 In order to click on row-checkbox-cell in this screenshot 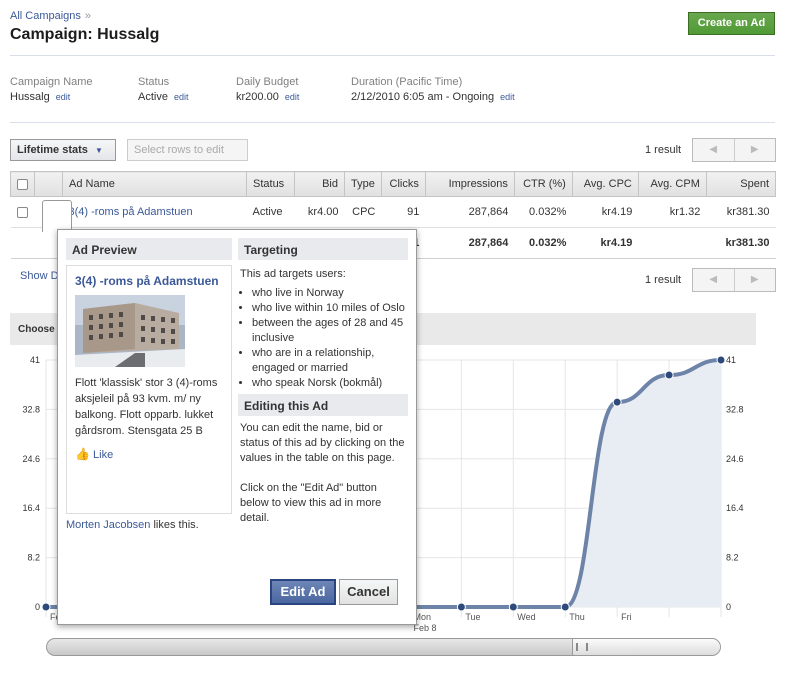, I will do `click(22, 212)`.